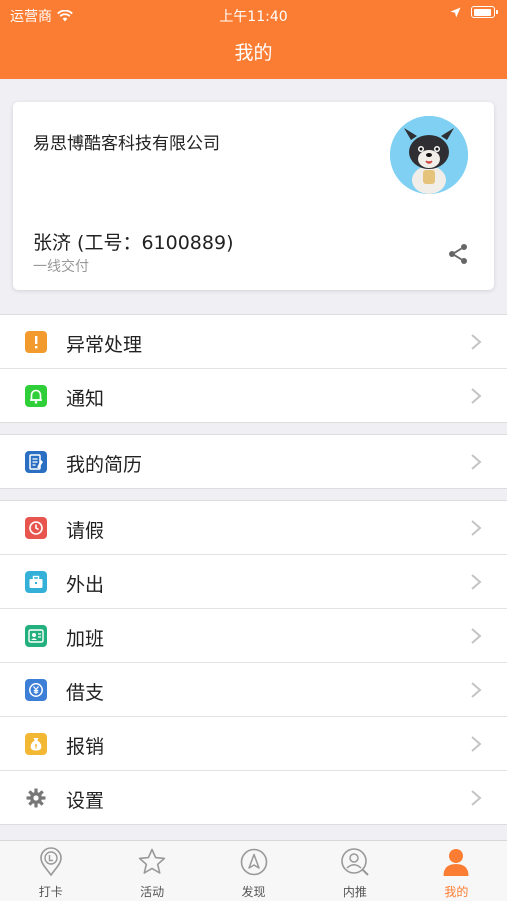 This screenshot has height=901, width=507. I want to click on menu-group-2: 我的简历, so click(253, 461).